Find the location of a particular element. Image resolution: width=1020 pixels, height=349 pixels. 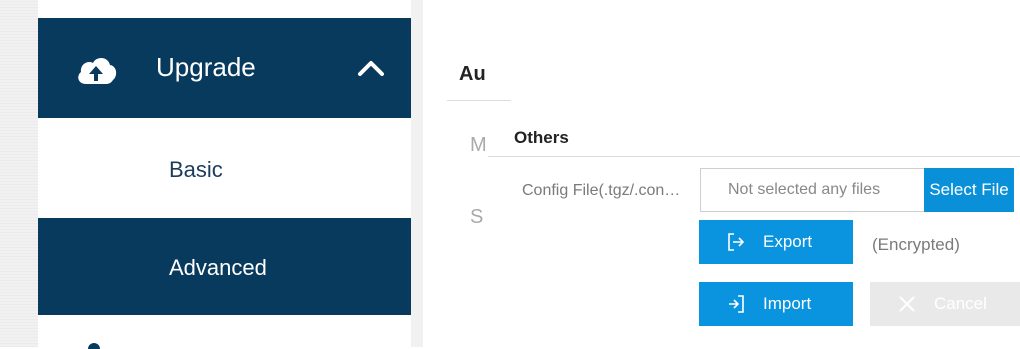

export-button: Export is located at coordinates (776, 242).